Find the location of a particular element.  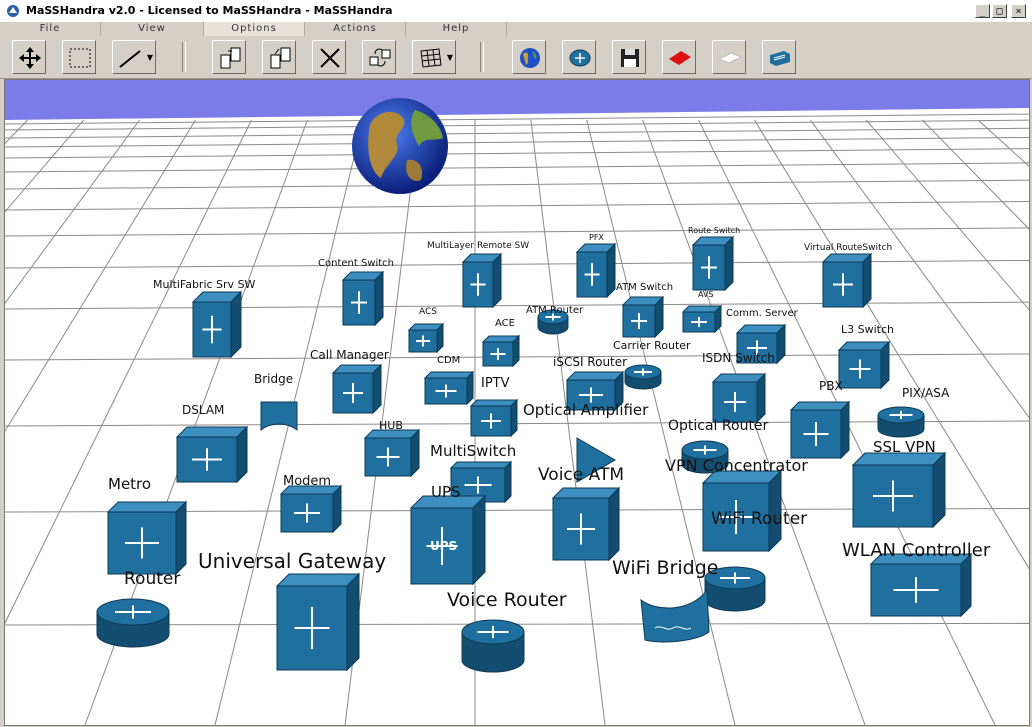

label-cdm: CDM is located at coordinates (448, 360).